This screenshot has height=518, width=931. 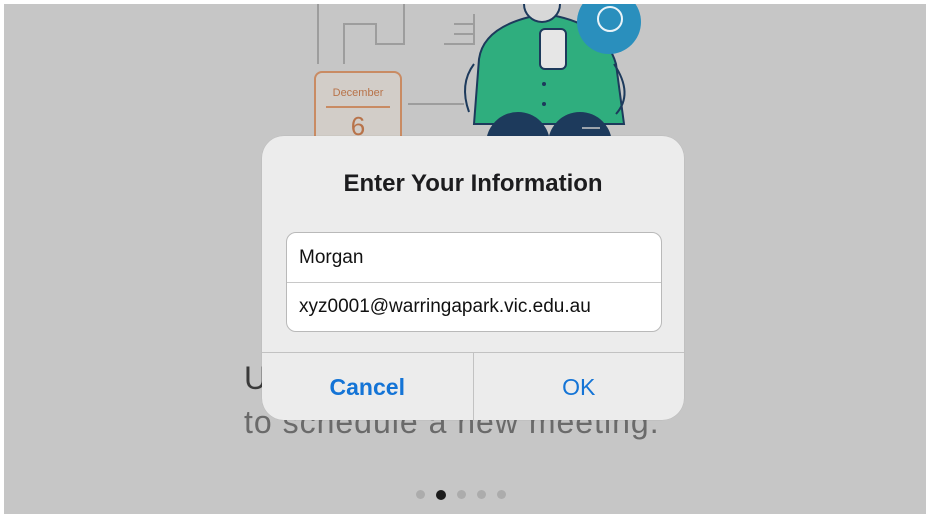 I want to click on dialog-title: Enter Your Information, so click(x=473, y=183).